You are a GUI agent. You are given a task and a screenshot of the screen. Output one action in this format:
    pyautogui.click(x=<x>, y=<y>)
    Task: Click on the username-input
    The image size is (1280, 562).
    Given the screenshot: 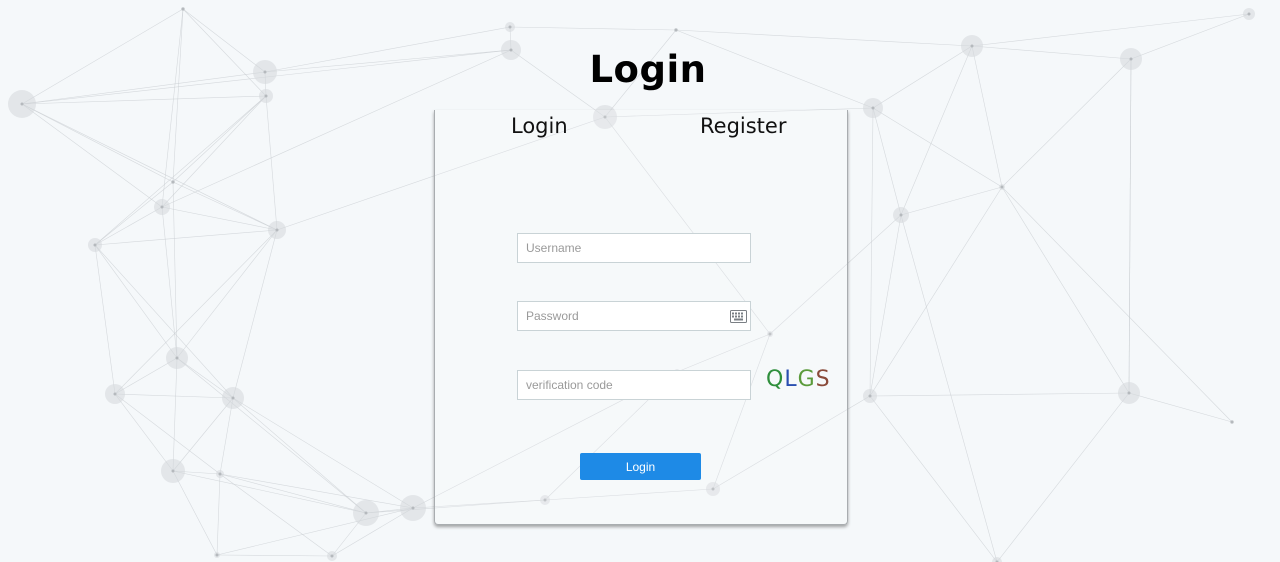 What is the action you would take?
    pyautogui.click(x=634, y=248)
    